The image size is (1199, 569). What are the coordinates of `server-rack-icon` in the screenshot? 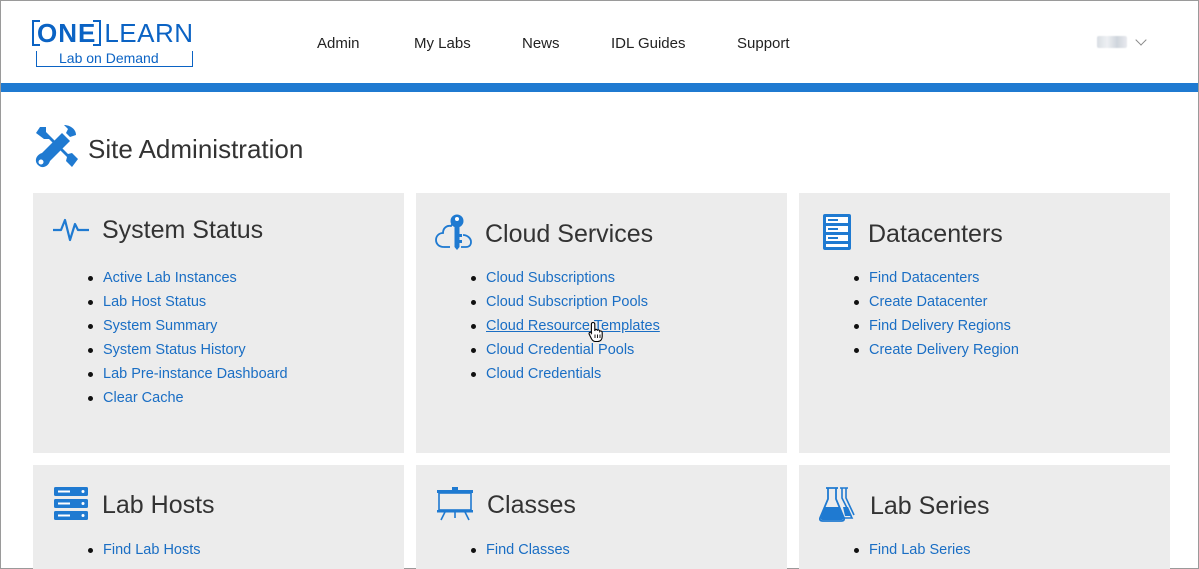 It's located at (837, 234).